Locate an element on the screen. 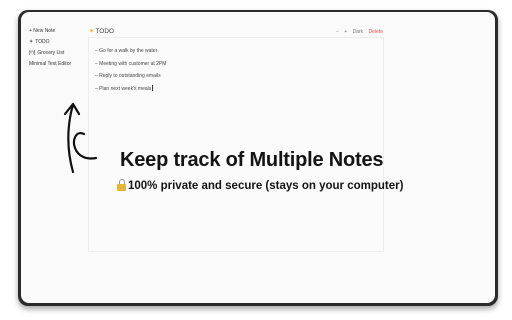  note-title: ✶TODO is located at coordinates (101, 32).